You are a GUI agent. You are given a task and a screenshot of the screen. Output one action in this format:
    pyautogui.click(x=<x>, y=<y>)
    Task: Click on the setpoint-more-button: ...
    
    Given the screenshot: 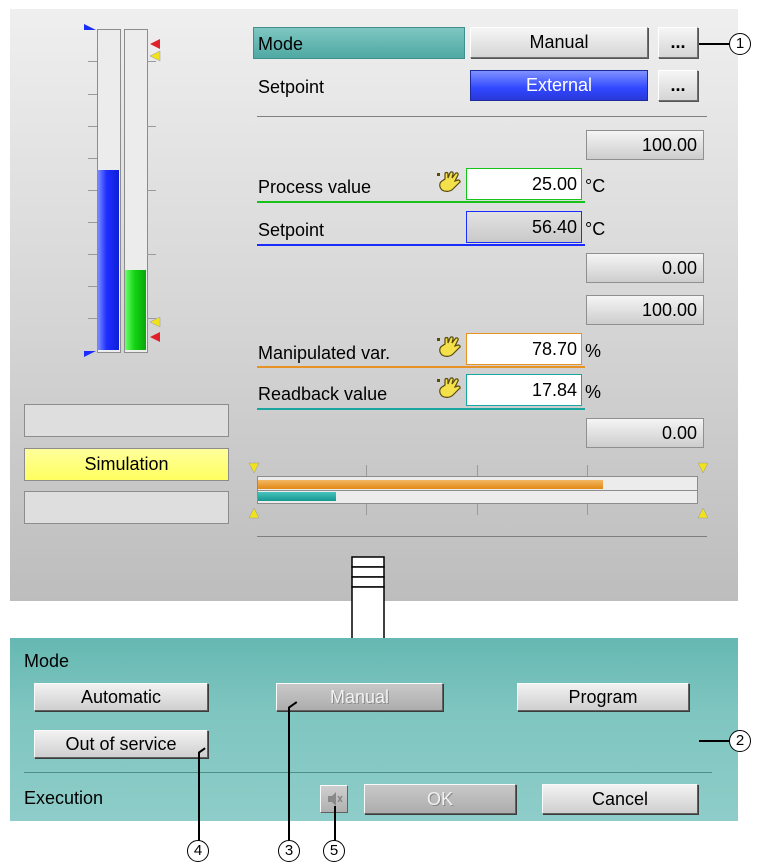 What is the action you would take?
    pyautogui.click(x=678, y=85)
    